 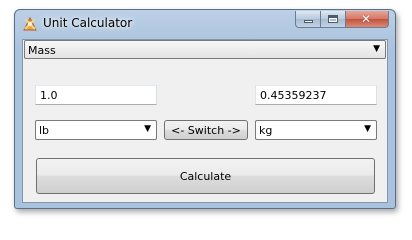 I want to click on calculate-button: Calculate, so click(x=205, y=176).